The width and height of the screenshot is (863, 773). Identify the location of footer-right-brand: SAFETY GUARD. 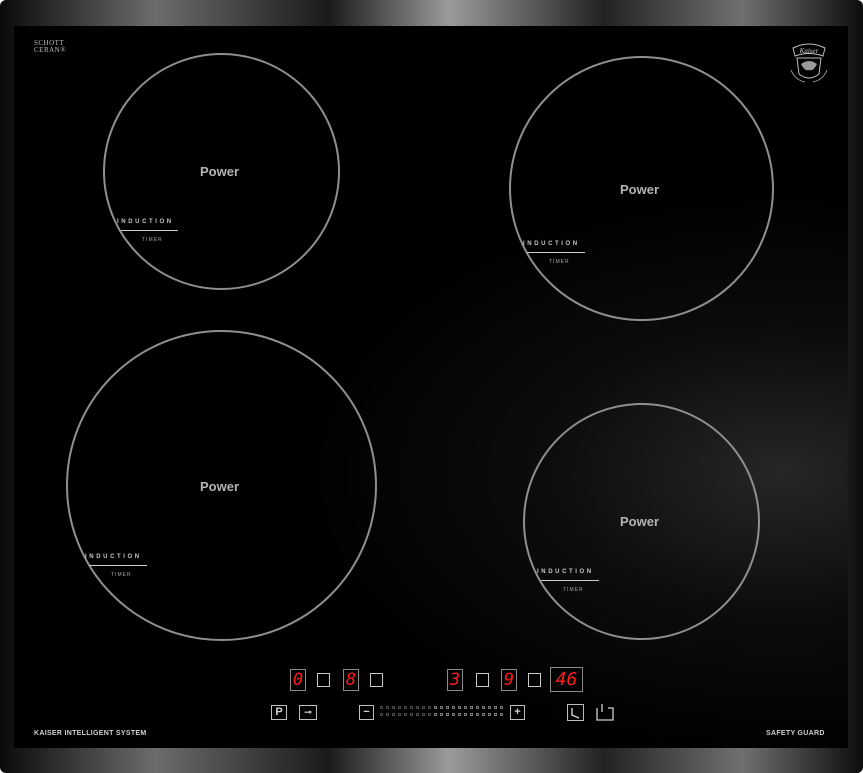
(795, 733).